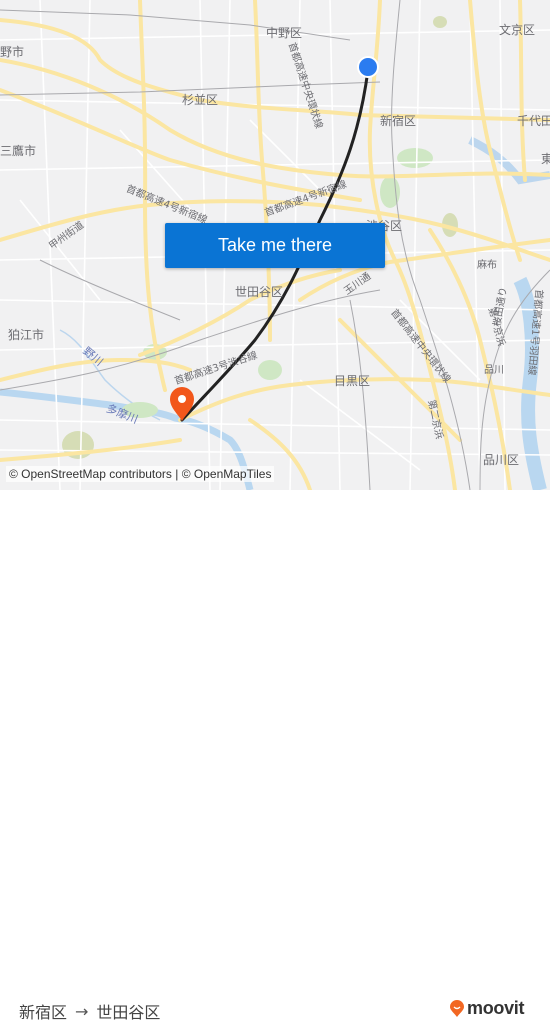  I want to click on map-label-shinagawa: 品川, so click(494, 370).